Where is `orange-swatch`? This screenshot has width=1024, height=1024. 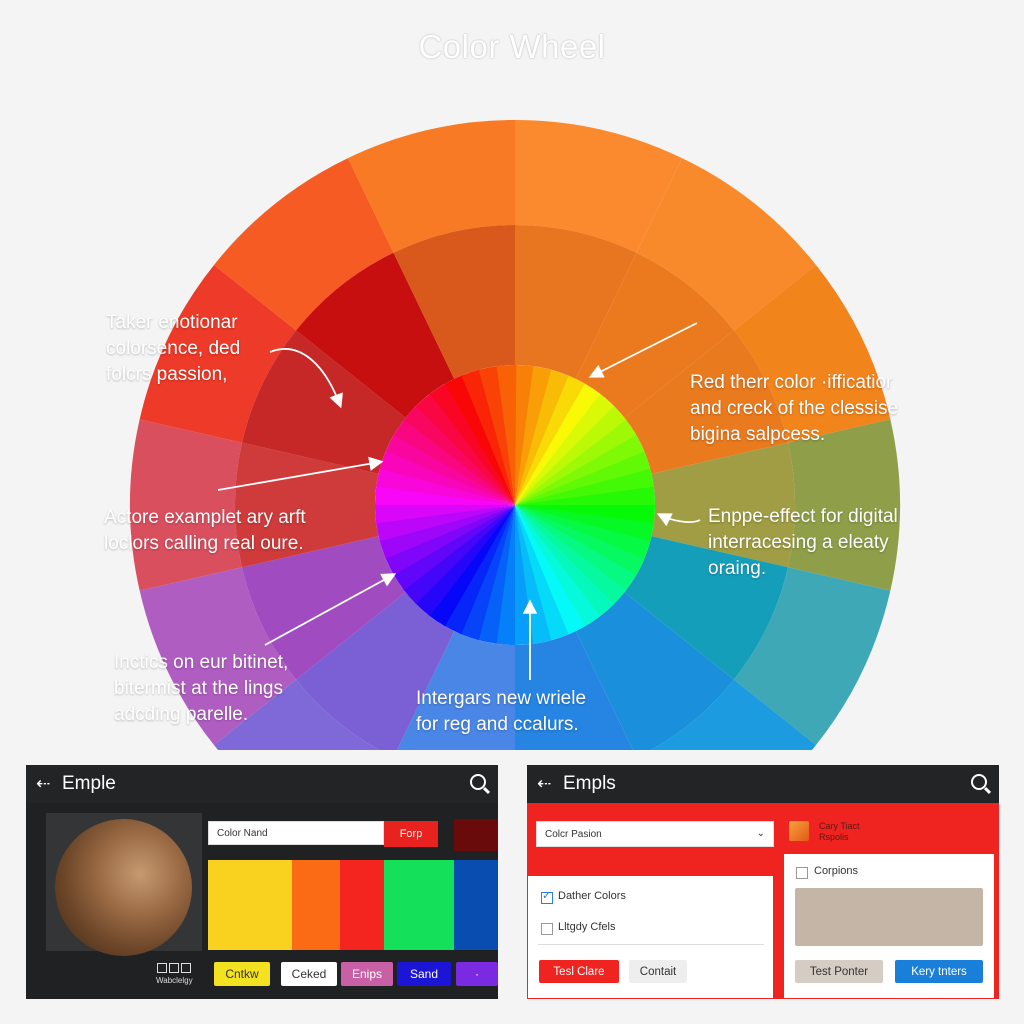
orange-swatch is located at coordinates (799, 831).